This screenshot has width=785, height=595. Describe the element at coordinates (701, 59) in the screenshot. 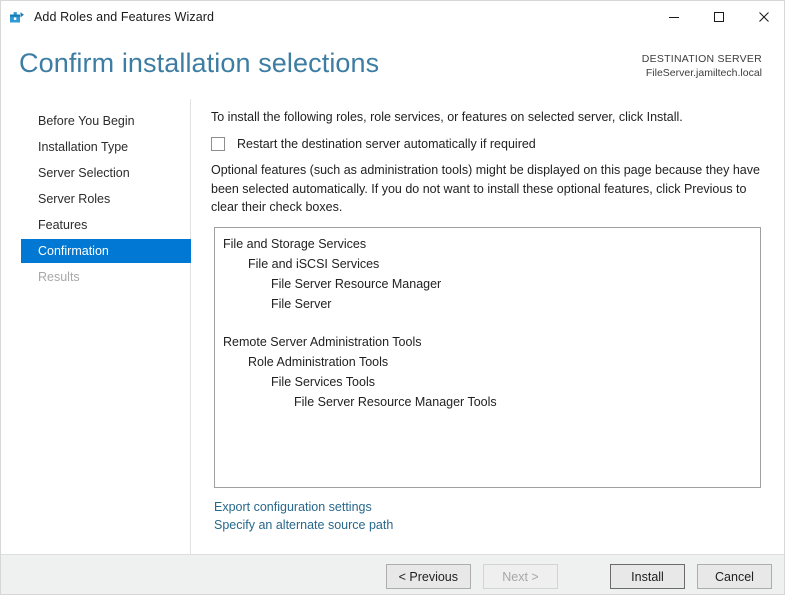

I see `destination-server-label: DESTINATION SERVER` at that location.